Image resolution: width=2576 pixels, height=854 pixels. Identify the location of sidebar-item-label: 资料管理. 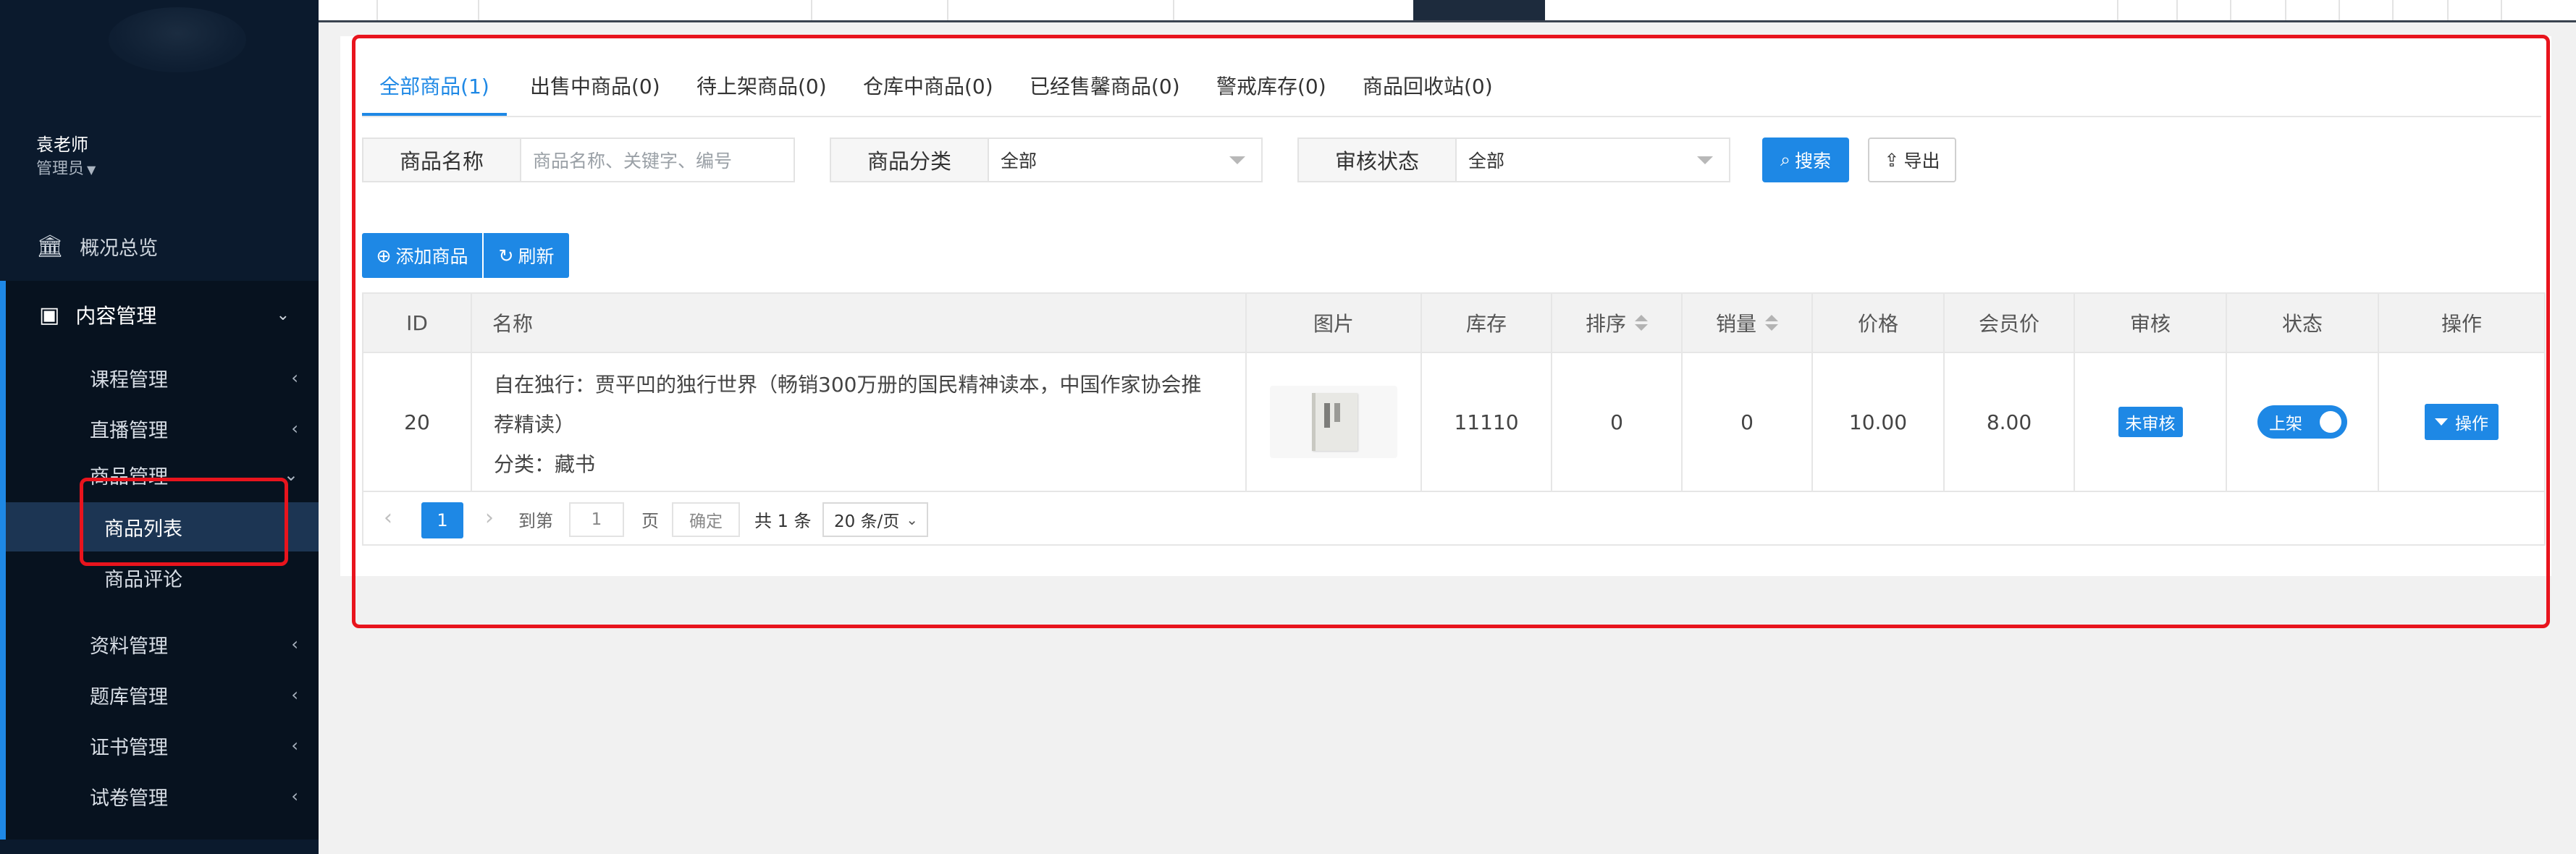
(129, 646).